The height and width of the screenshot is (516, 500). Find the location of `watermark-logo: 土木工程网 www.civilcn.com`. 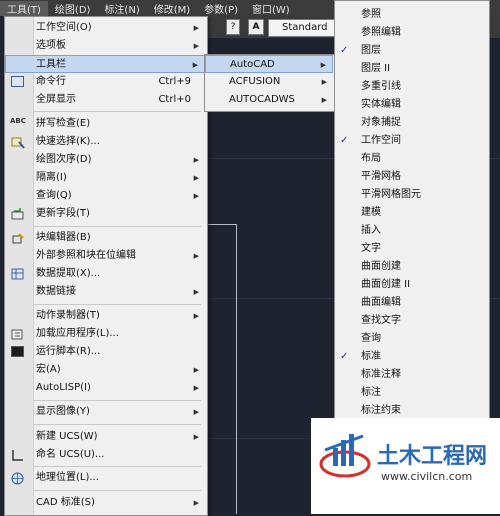

watermark-logo: 土木工程网 www.civilcn.com is located at coordinates (405, 466).